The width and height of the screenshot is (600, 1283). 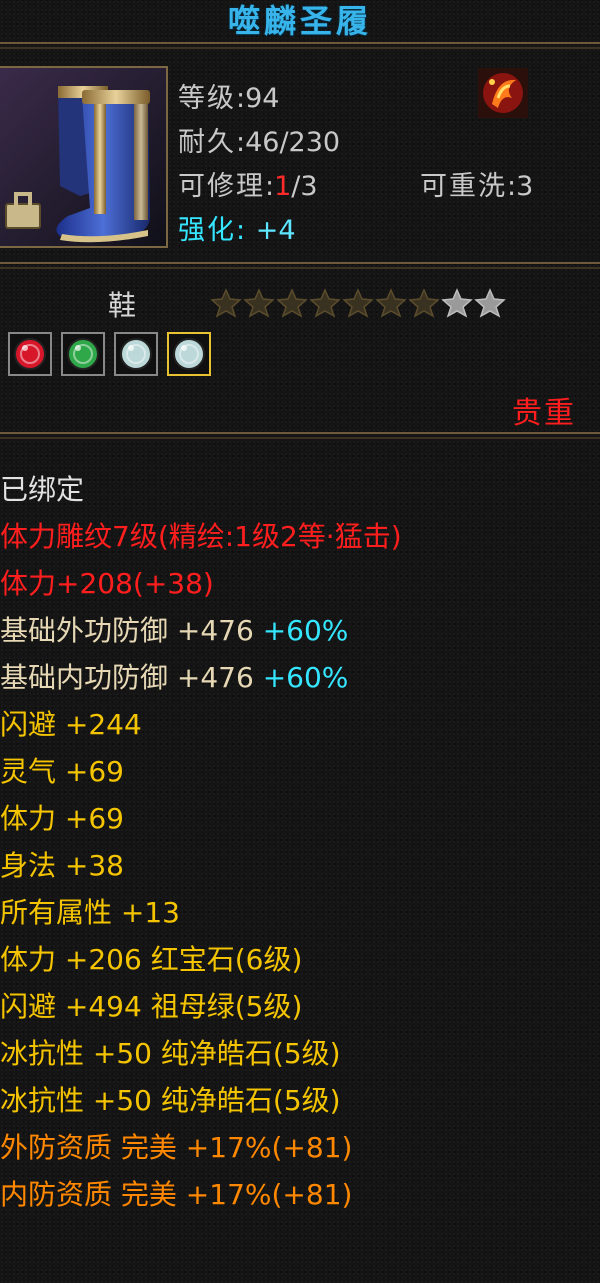 What do you see at coordinates (300, 45) in the screenshot?
I see `top-divider` at bounding box center [300, 45].